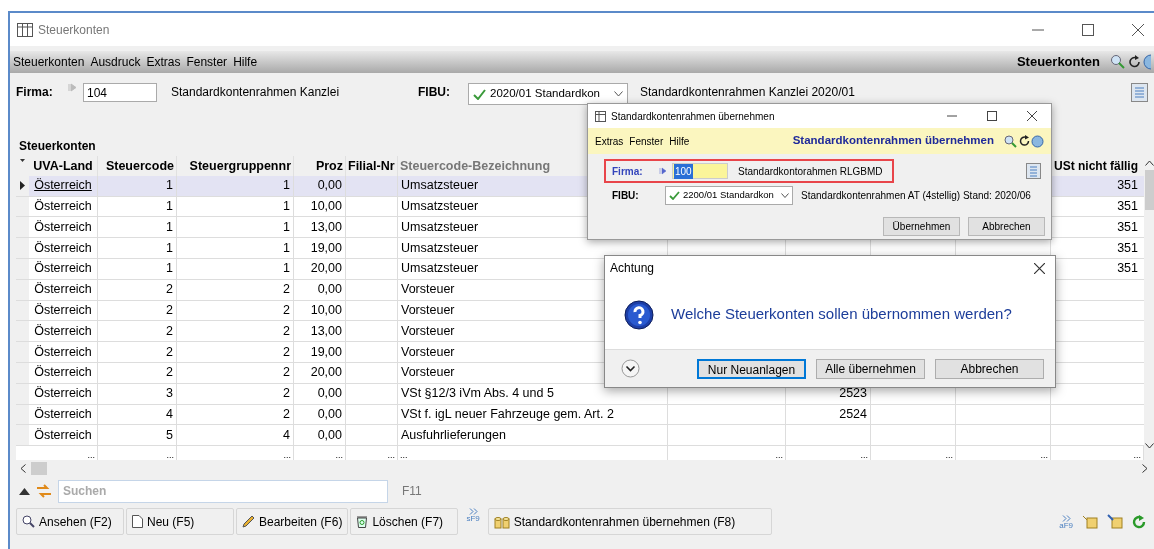 The image size is (1154, 549). I want to click on menu-item: Steuerkonten, so click(49, 62).